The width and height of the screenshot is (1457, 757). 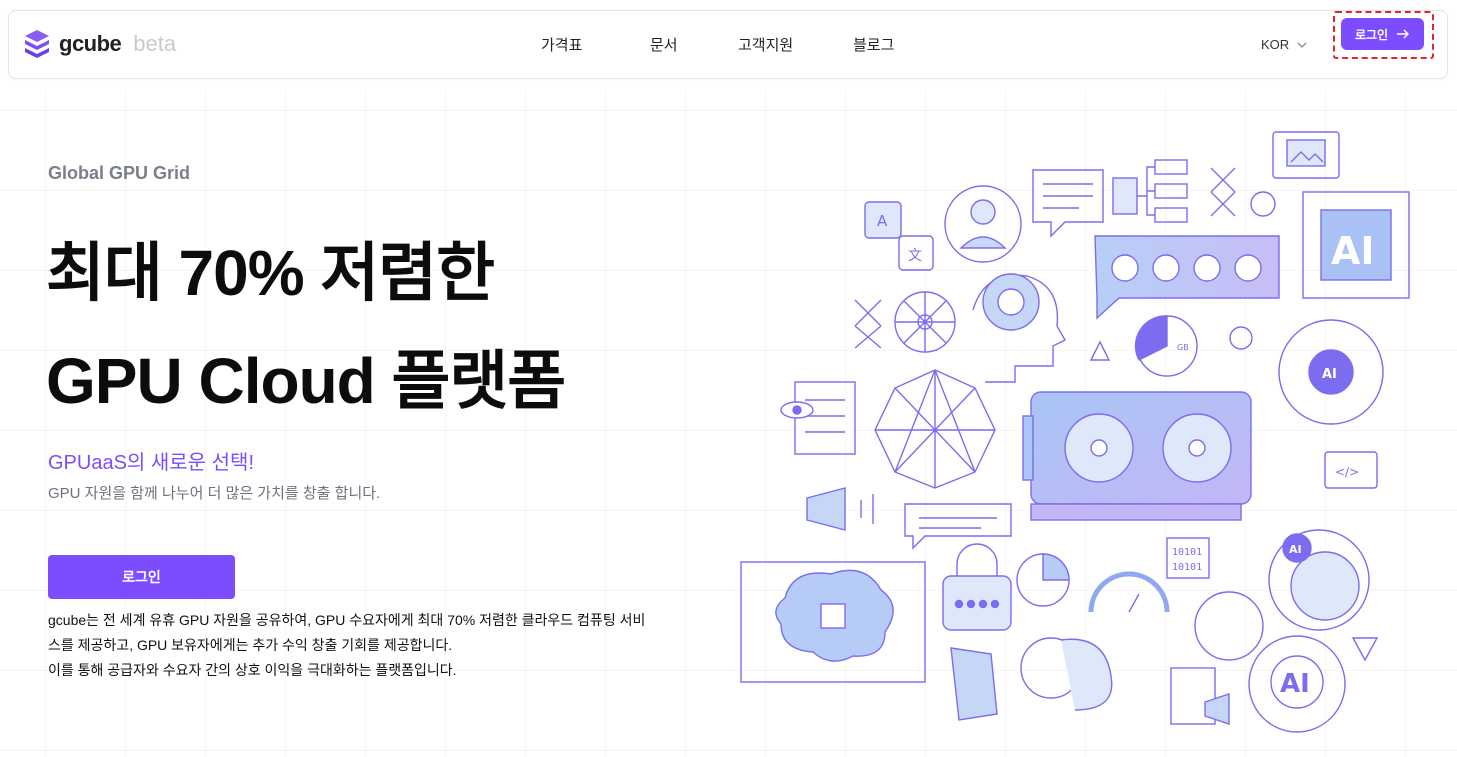 I want to click on logo: gcube beta, so click(x=99, y=44).